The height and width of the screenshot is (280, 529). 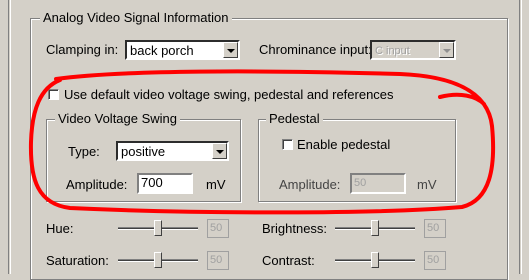 I want to click on pedestal-amplitude-label: Amplitude:, so click(x=310, y=184).